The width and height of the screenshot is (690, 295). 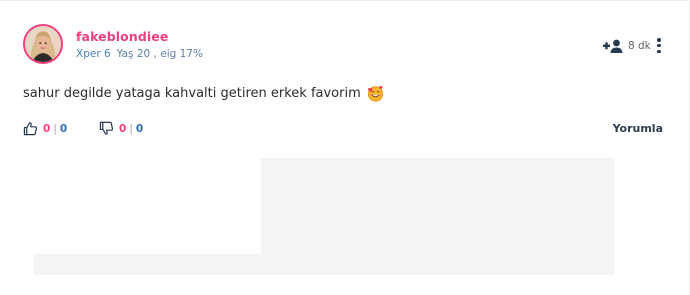 I want to click on author-level: Xper 6, so click(x=93, y=54).